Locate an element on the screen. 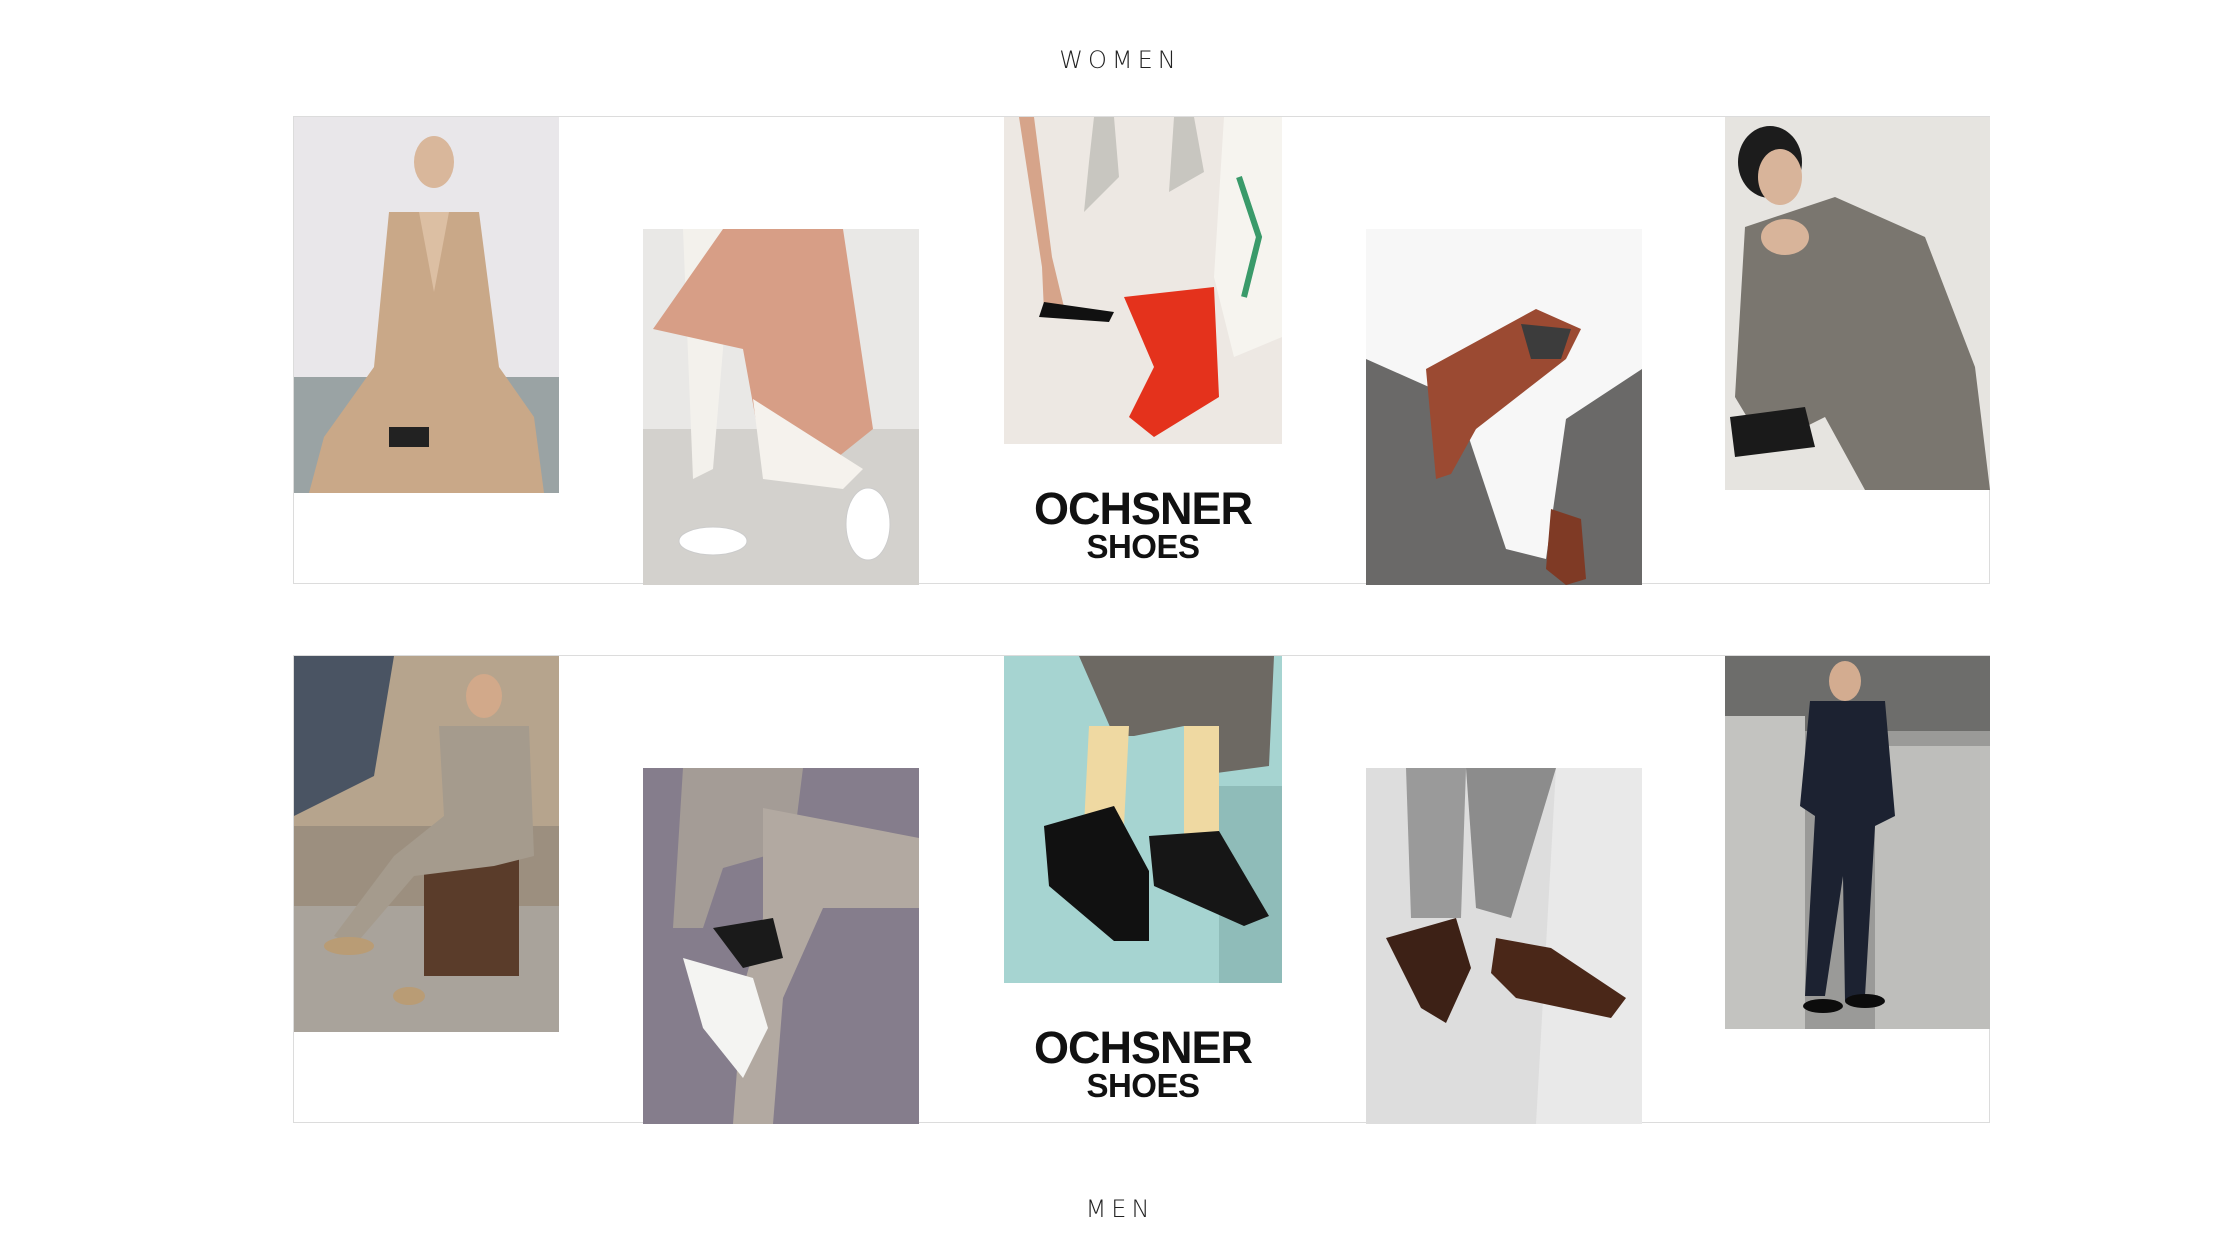 Image resolution: width=2240 pixels, height=1260 pixels. men-photo-navy-suit is located at coordinates (1857, 842).